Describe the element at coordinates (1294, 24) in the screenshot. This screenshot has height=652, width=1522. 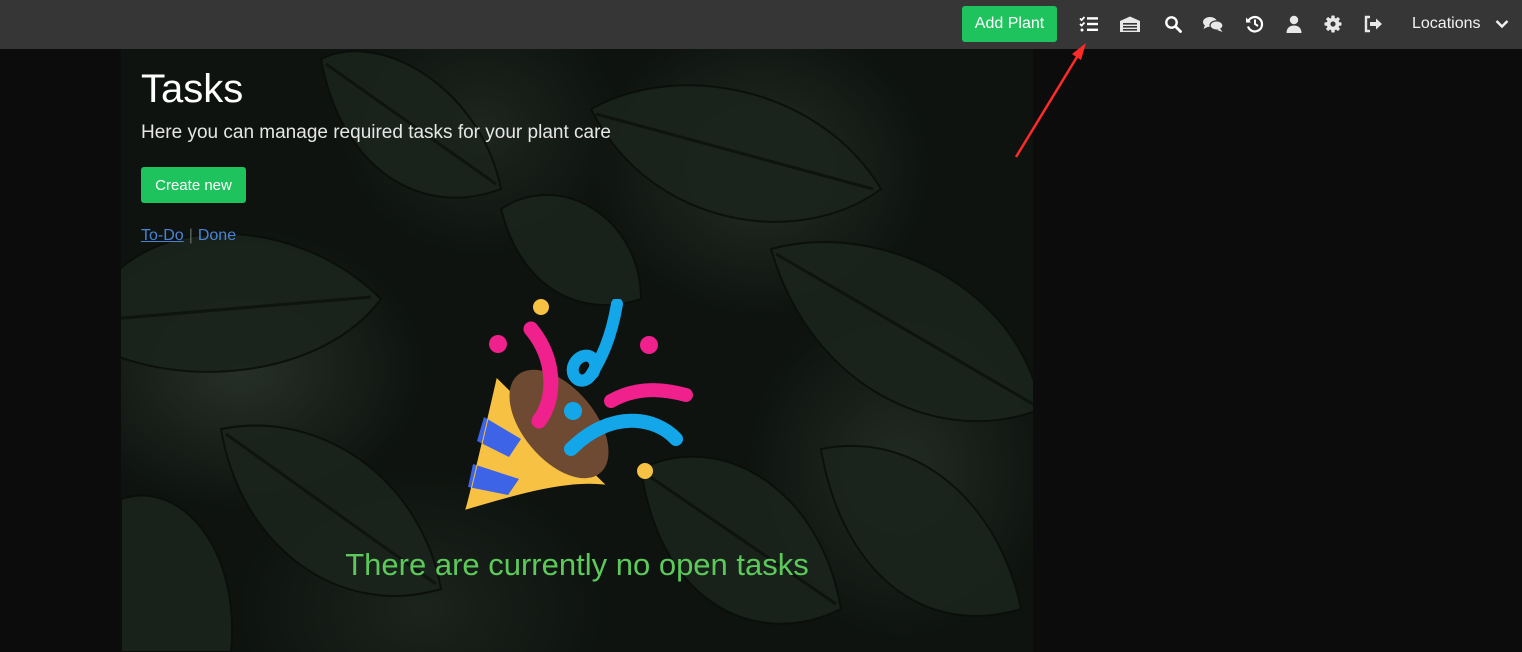
I see `user-icon` at that location.